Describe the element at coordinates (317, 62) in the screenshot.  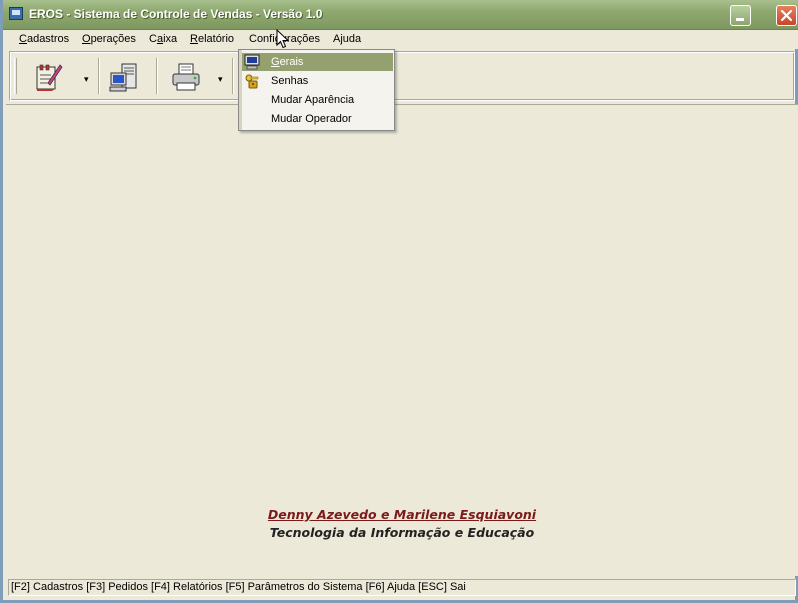
I see `menu-item-gerais: Gerais` at that location.